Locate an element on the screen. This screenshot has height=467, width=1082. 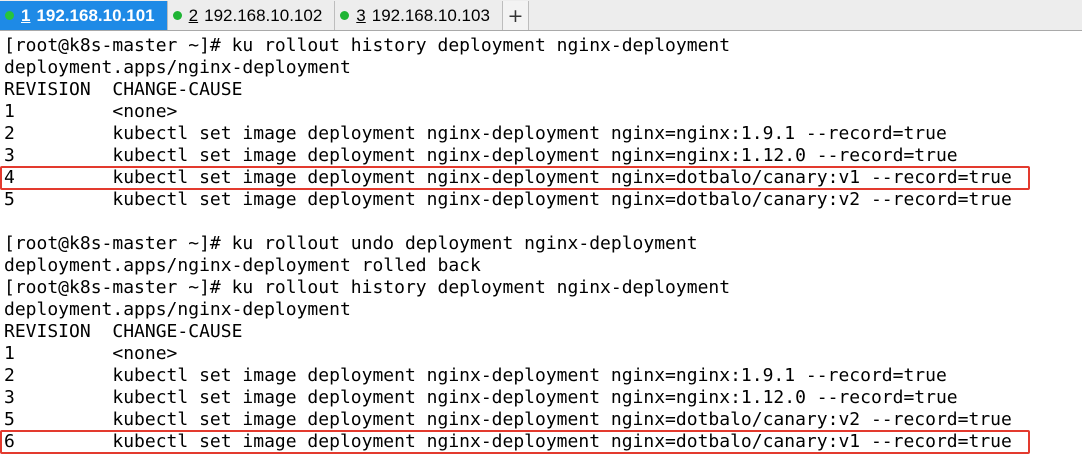
tab-number: 1 is located at coordinates (26, 15).